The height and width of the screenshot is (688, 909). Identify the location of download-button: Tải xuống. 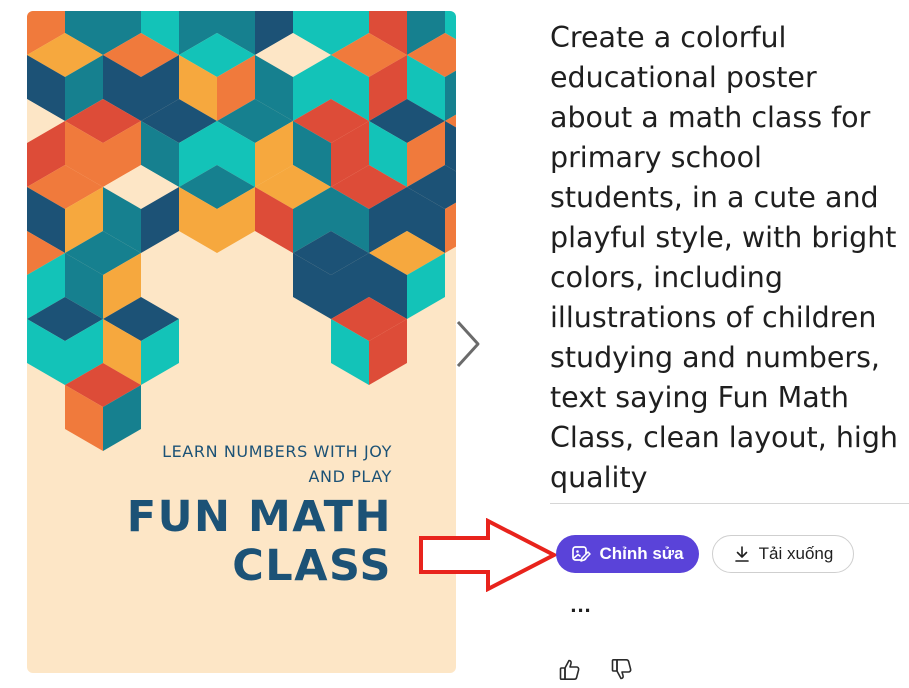
(783, 554).